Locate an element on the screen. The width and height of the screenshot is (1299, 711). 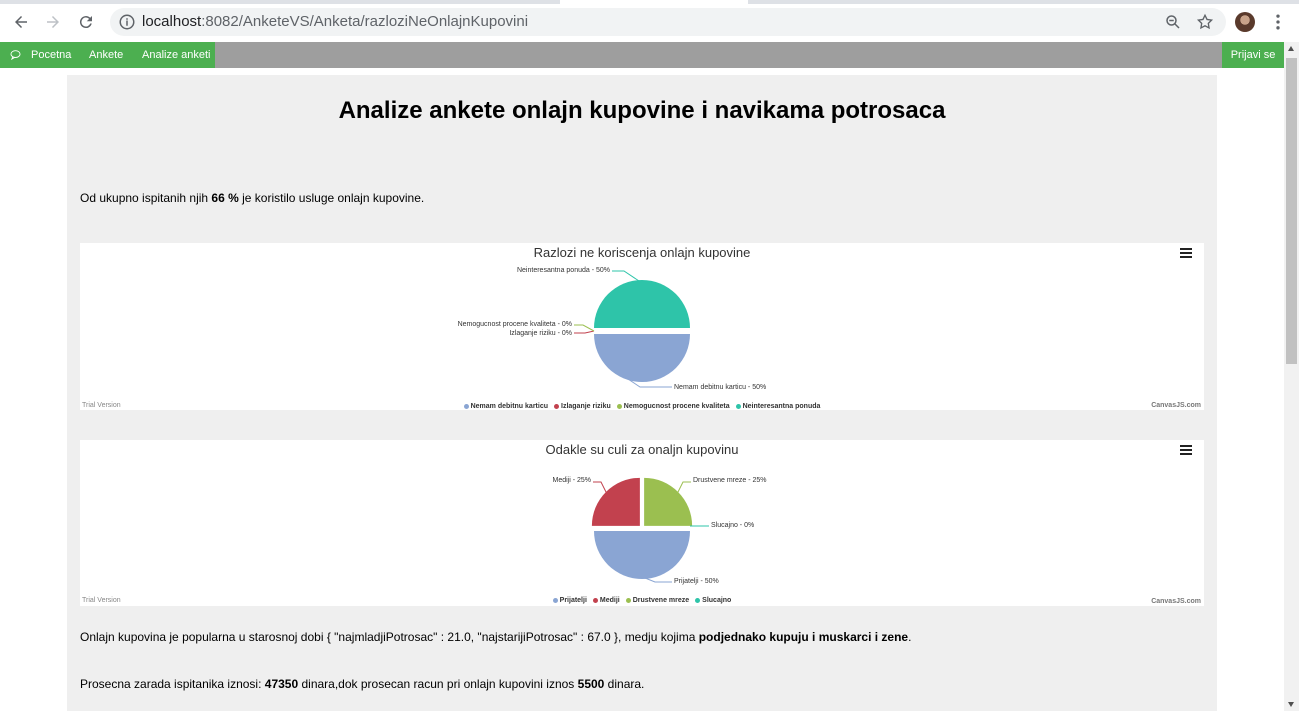
legend-item-neinteresantna-ponuda: Neinteresantna ponuda is located at coordinates (778, 406).